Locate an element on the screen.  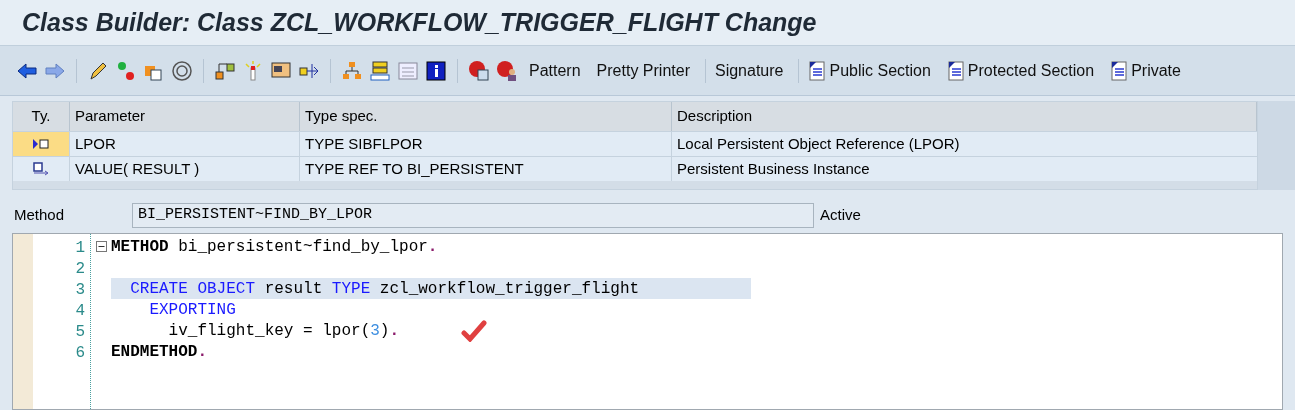
toolbar-button: Pretty Printer is located at coordinates (643, 70).